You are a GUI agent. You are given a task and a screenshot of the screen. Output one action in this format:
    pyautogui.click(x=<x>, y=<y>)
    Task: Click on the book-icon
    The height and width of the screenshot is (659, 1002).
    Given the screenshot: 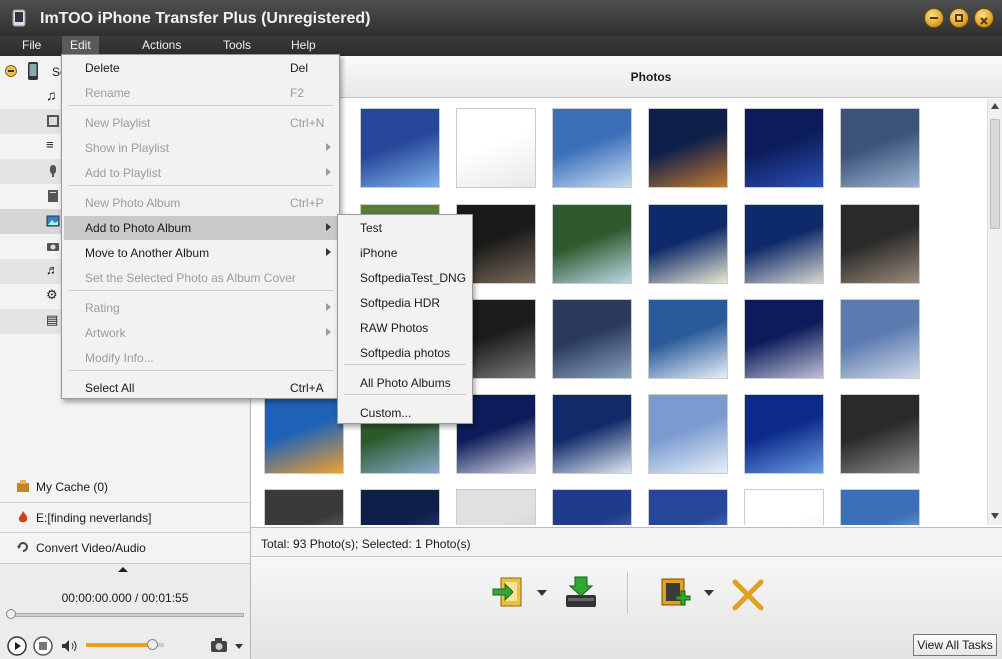 What is the action you would take?
    pyautogui.click(x=53, y=196)
    